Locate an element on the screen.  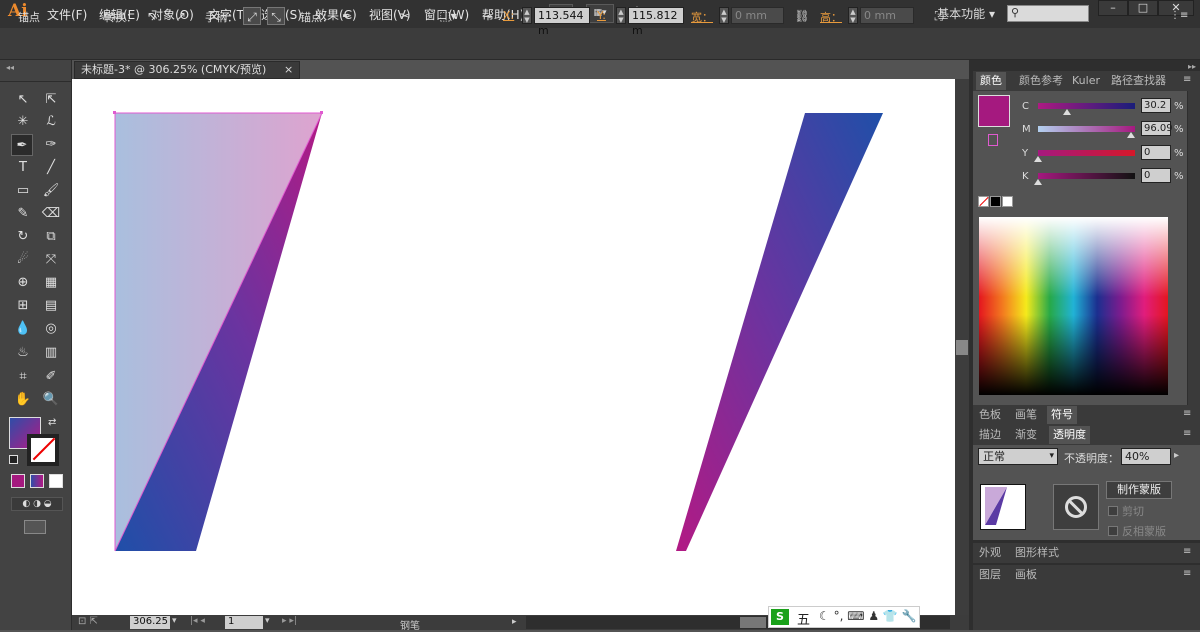
convert-to-smooth-icon: ↗ is located at coordinates (181, 16).